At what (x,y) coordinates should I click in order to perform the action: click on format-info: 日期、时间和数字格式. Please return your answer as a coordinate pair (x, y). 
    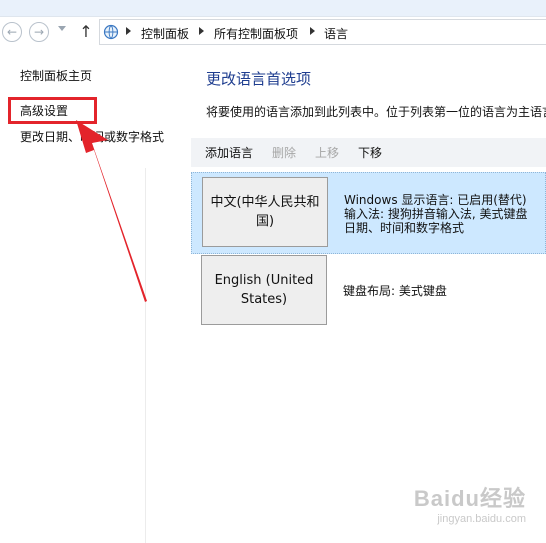
    Looking at the image, I should click on (404, 228).